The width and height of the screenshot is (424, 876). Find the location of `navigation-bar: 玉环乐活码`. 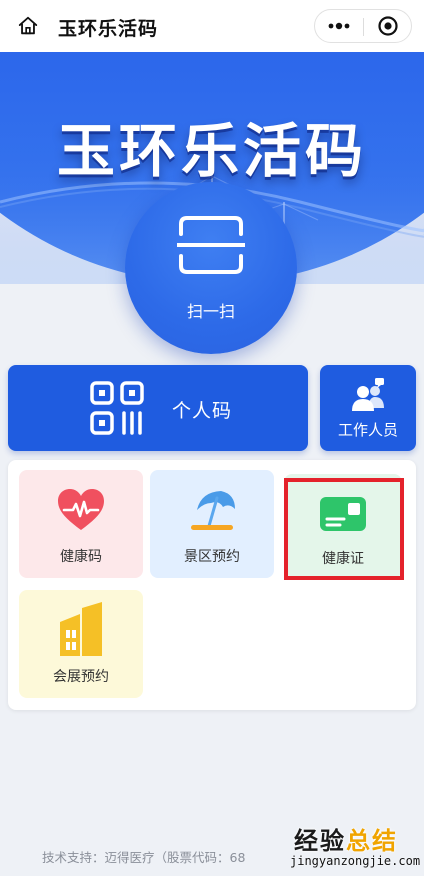

navigation-bar: 玉环乐活码 is located at coordinates (212, 26).